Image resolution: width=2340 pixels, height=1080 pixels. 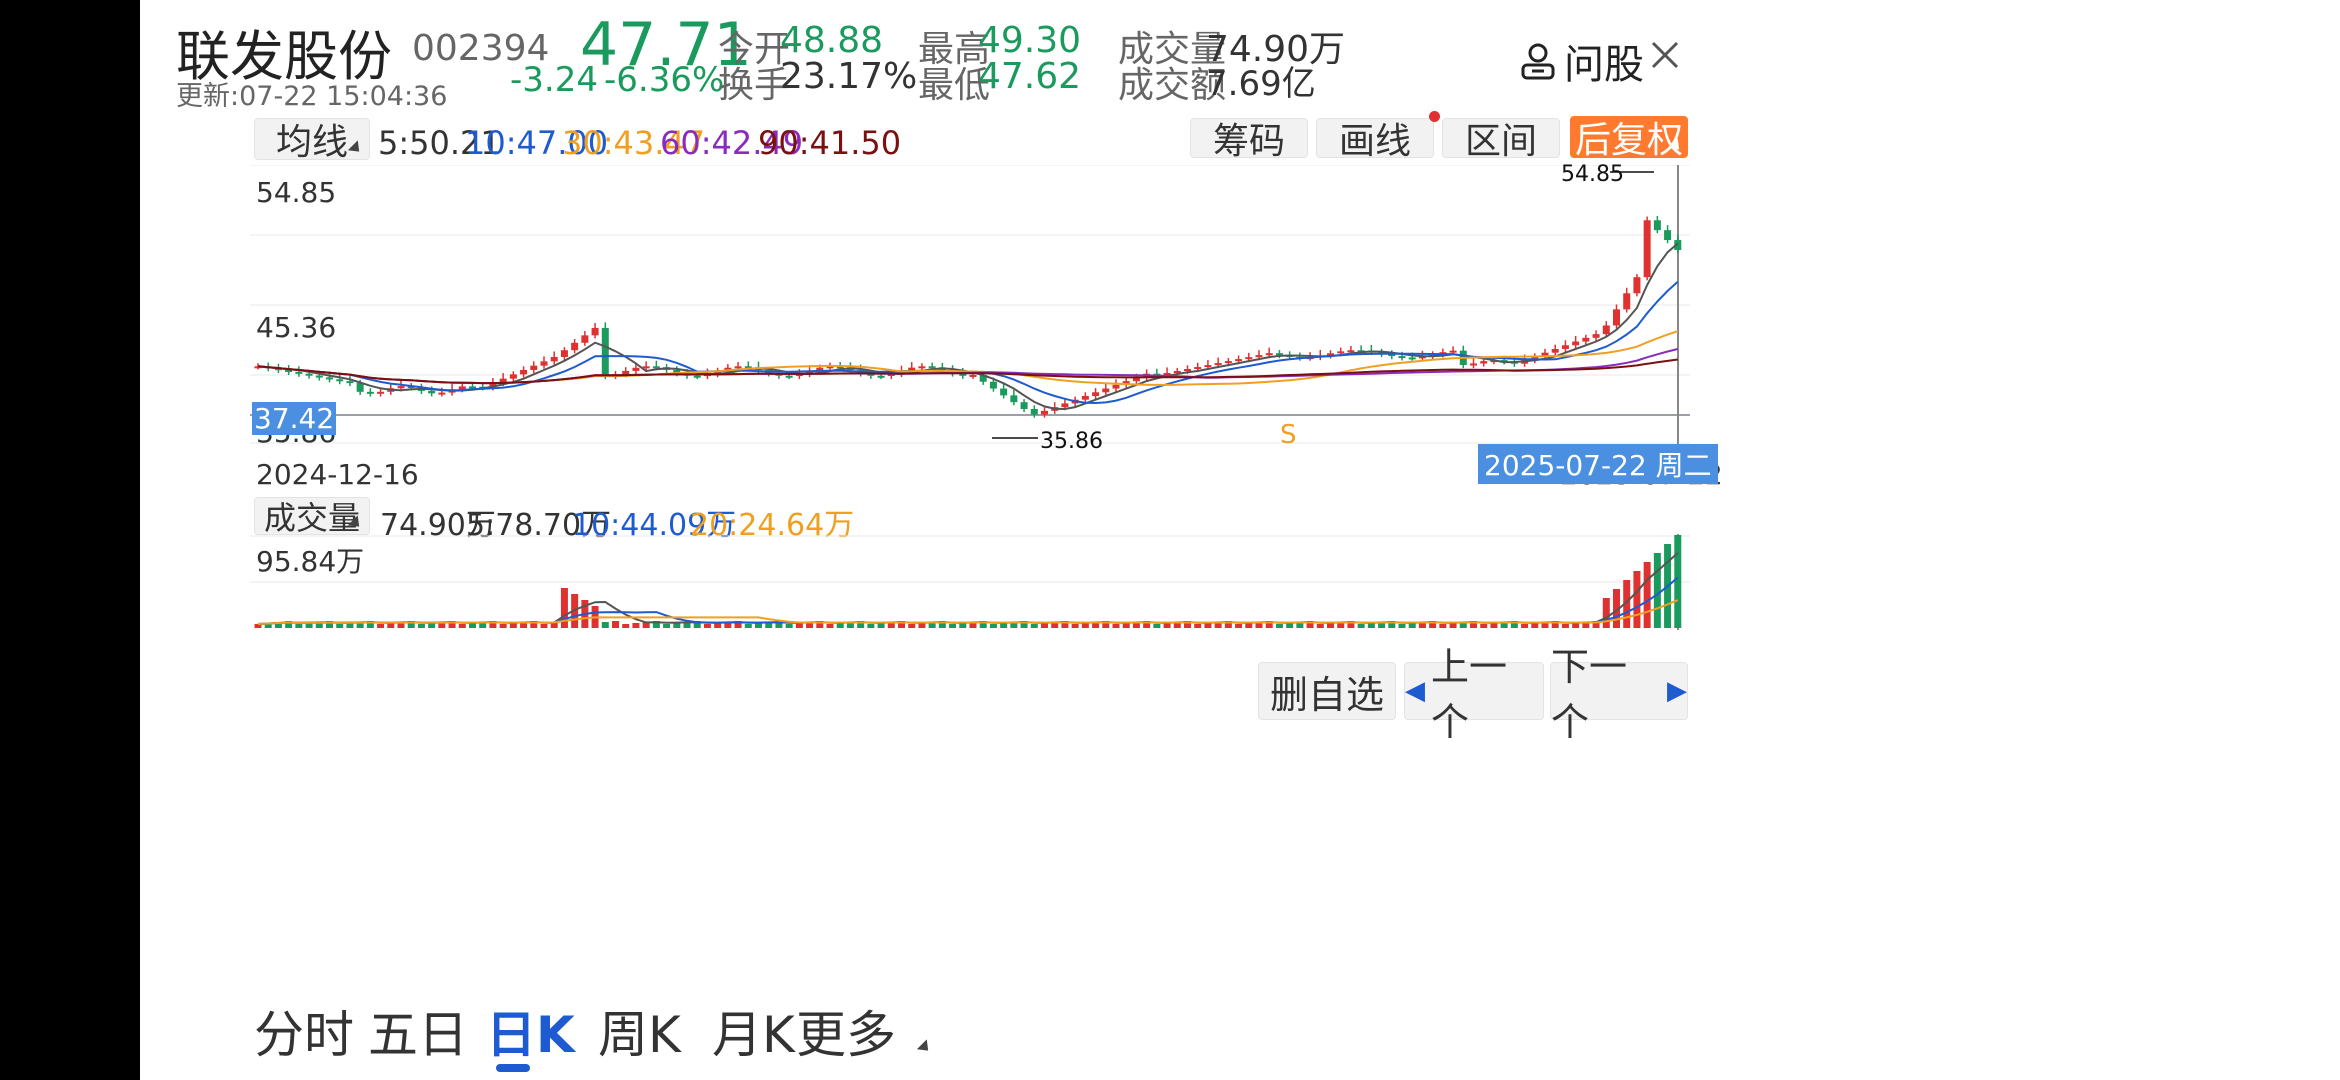 I want to click on start-date-label: 2024-12-16, so click(x=337, y=474).